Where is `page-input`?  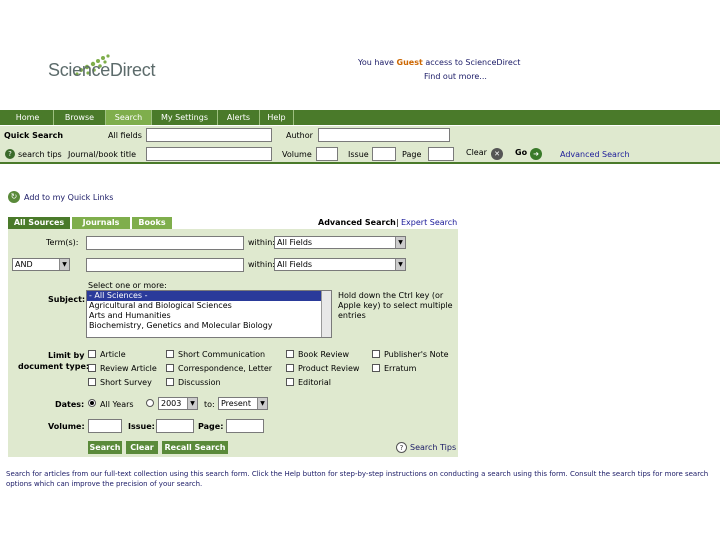 page-input is located at coordinates (441, 154).